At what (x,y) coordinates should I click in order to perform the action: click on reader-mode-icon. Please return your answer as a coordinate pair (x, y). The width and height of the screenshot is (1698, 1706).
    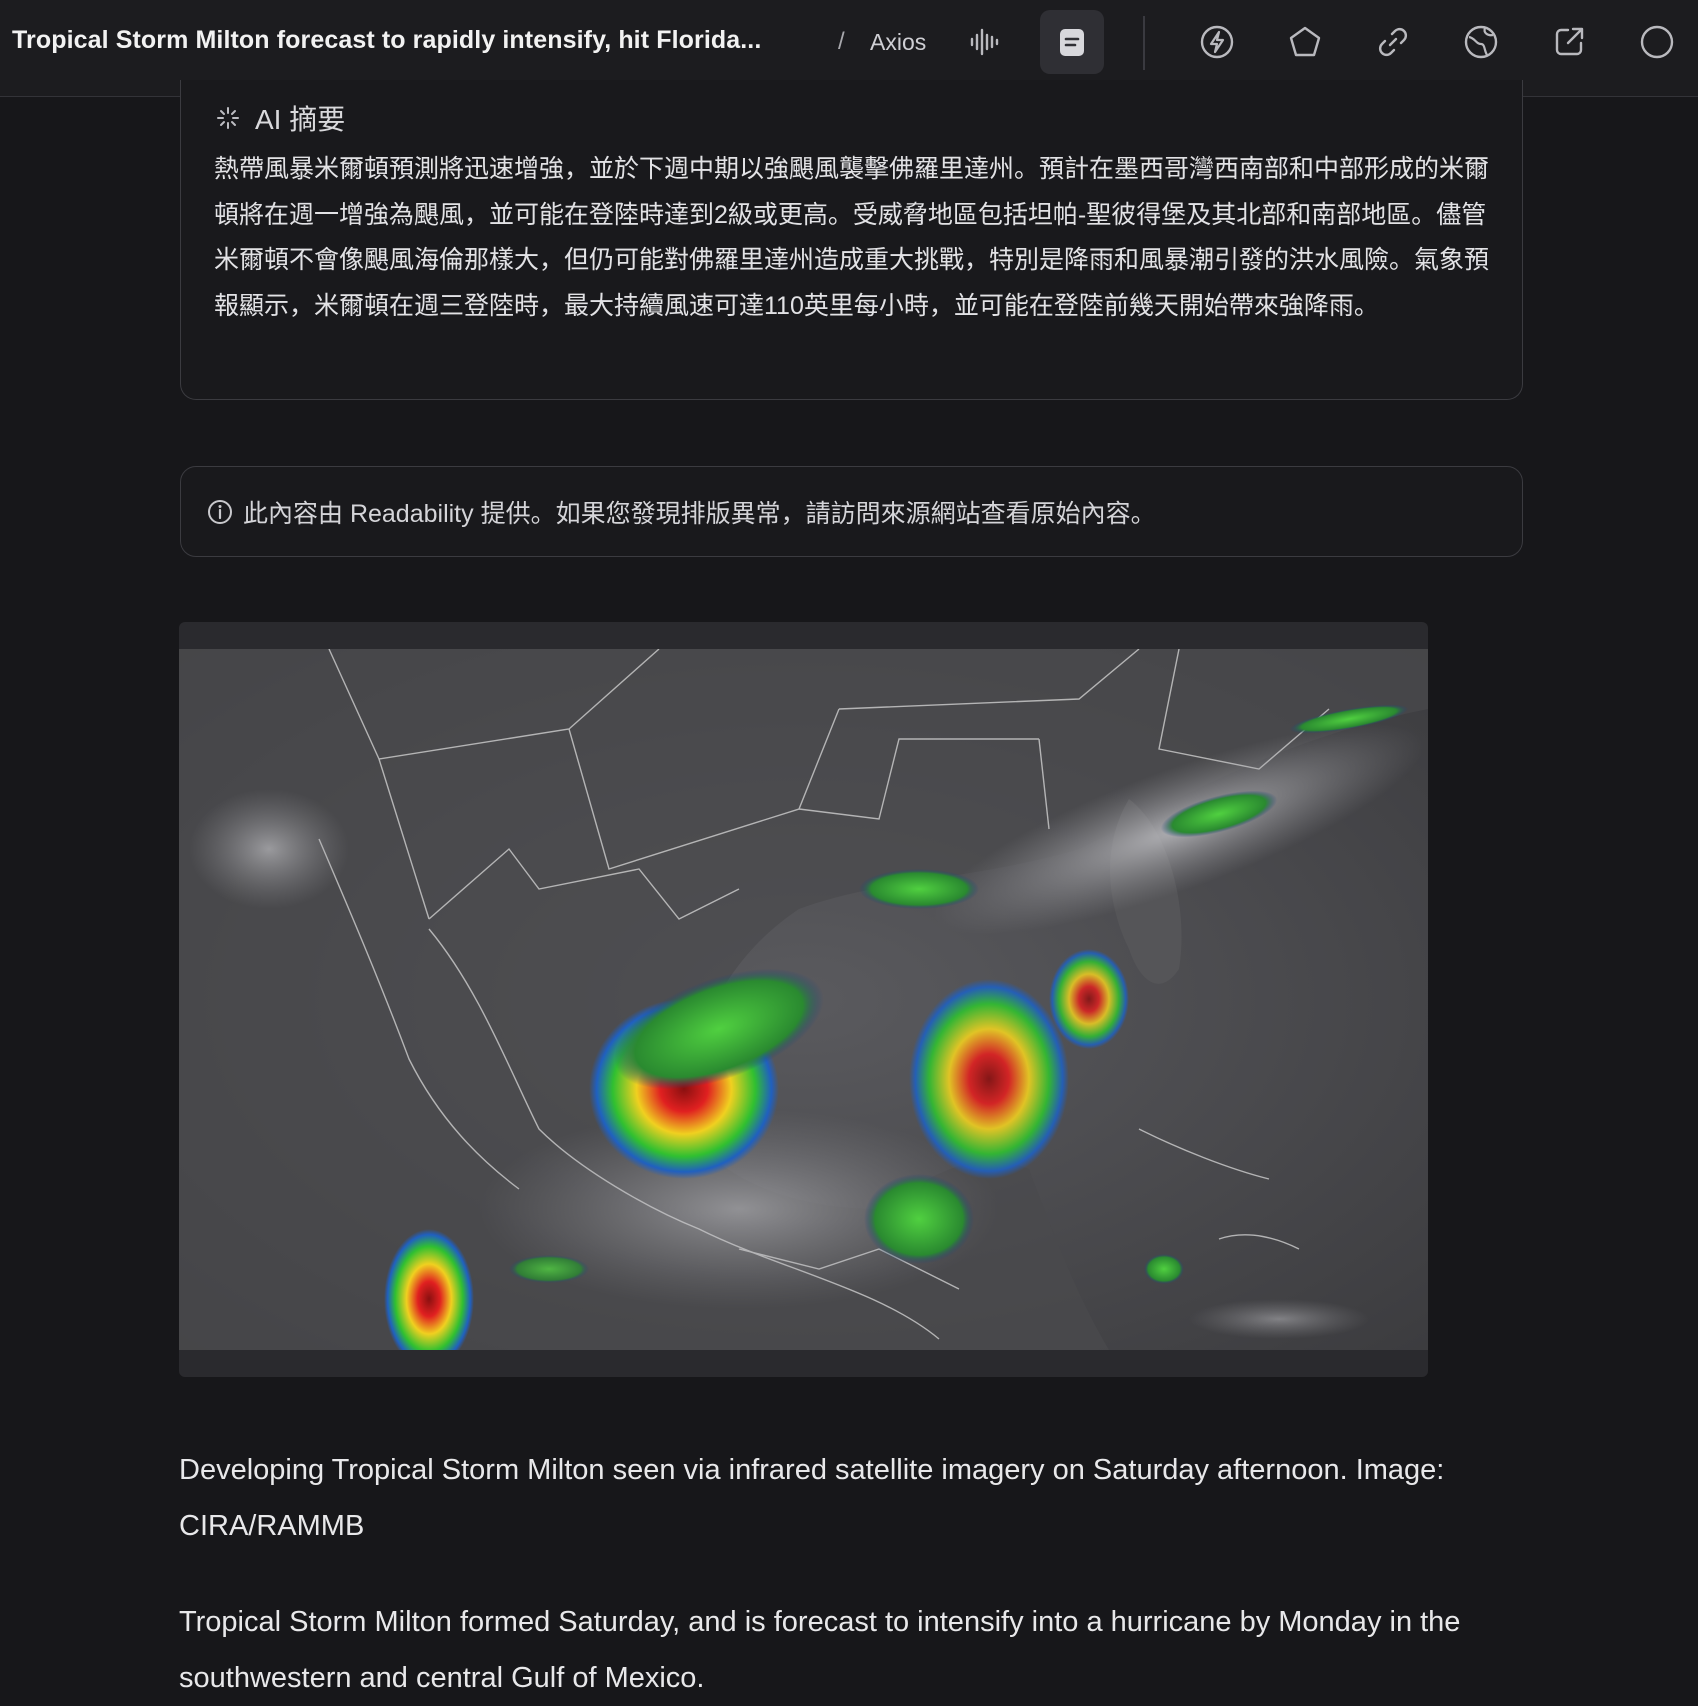
    Looking at the image, I should click on (1072, 42).